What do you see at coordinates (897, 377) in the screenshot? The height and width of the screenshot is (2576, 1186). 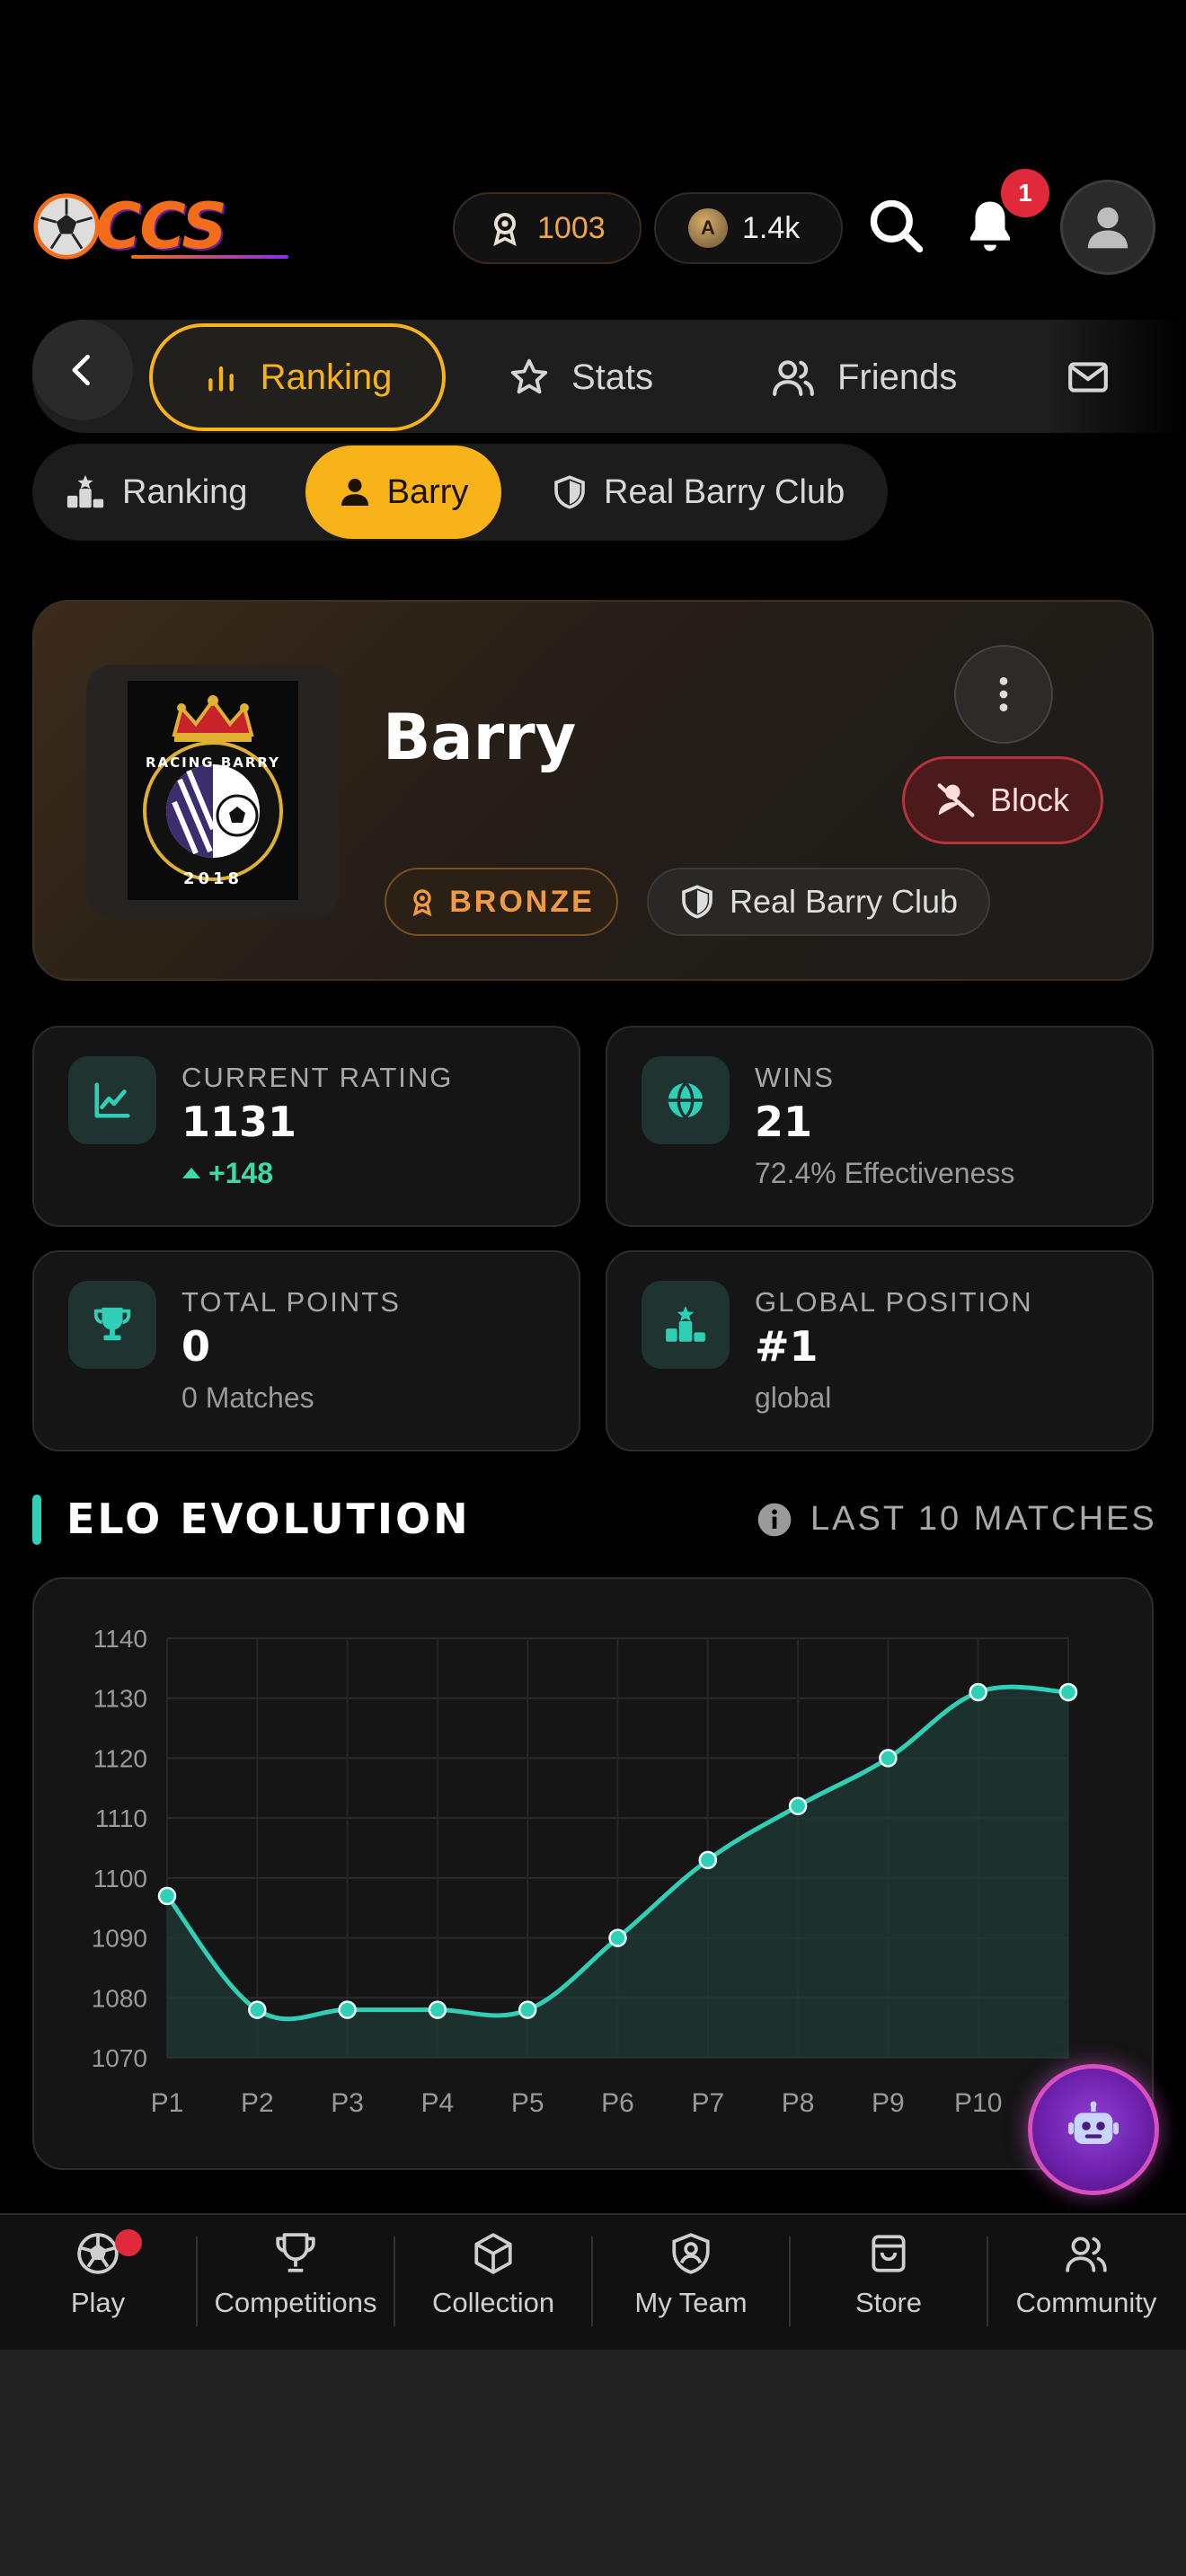 I see `tab-label: Friends` at bounding box center [897, 377].